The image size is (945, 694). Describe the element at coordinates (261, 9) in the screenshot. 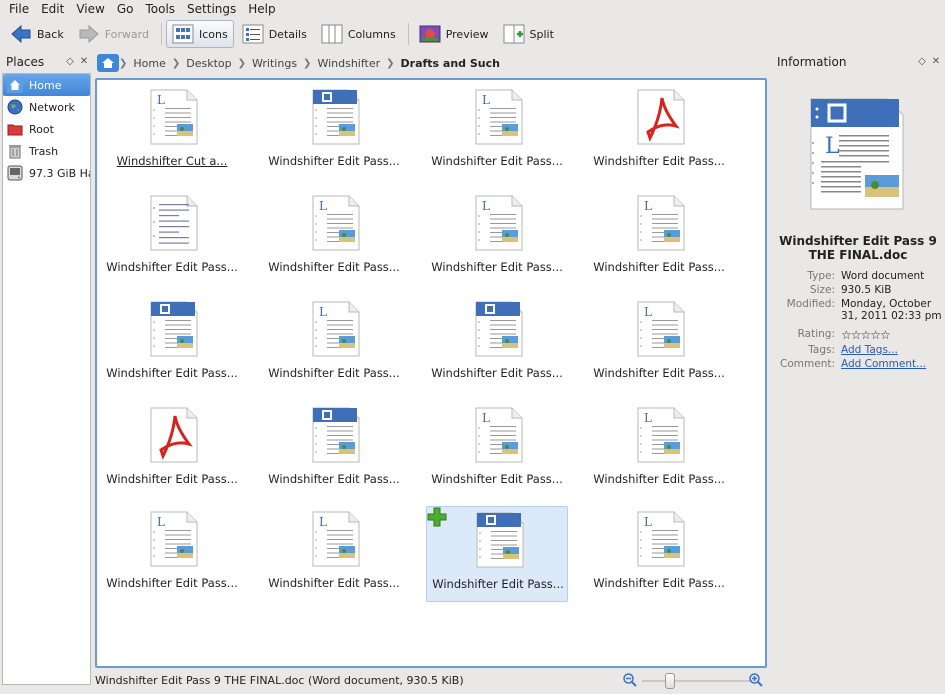

I see `menu-help: Help` at that location.